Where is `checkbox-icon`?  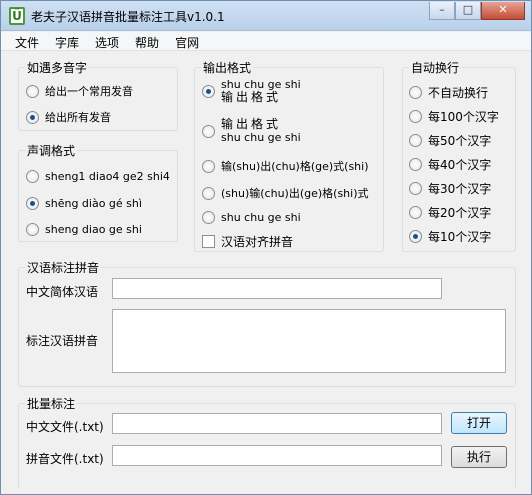 checkbox-icon is located at coordinates (208, 241).